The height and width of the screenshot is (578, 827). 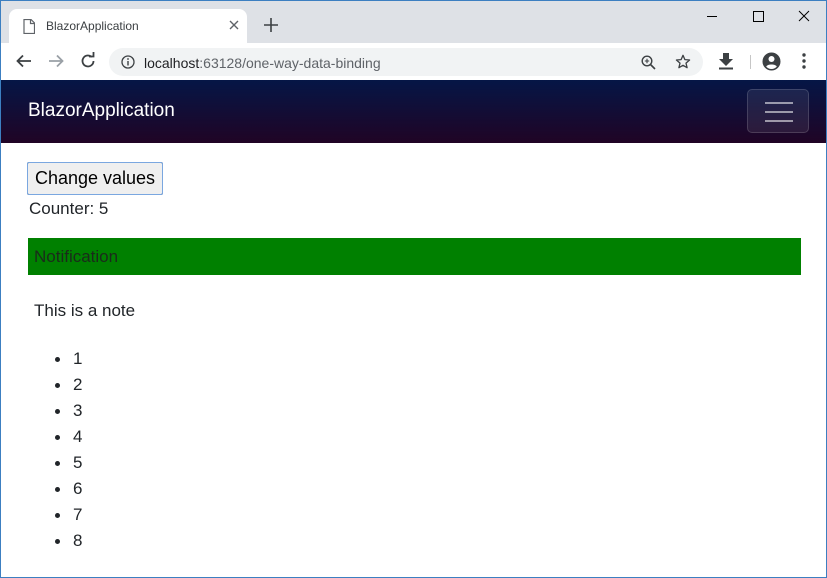 What do you see at coordinates (750, 62) in the screenshot?
I see `toolbar-separator` at bounding box center [750, 62].